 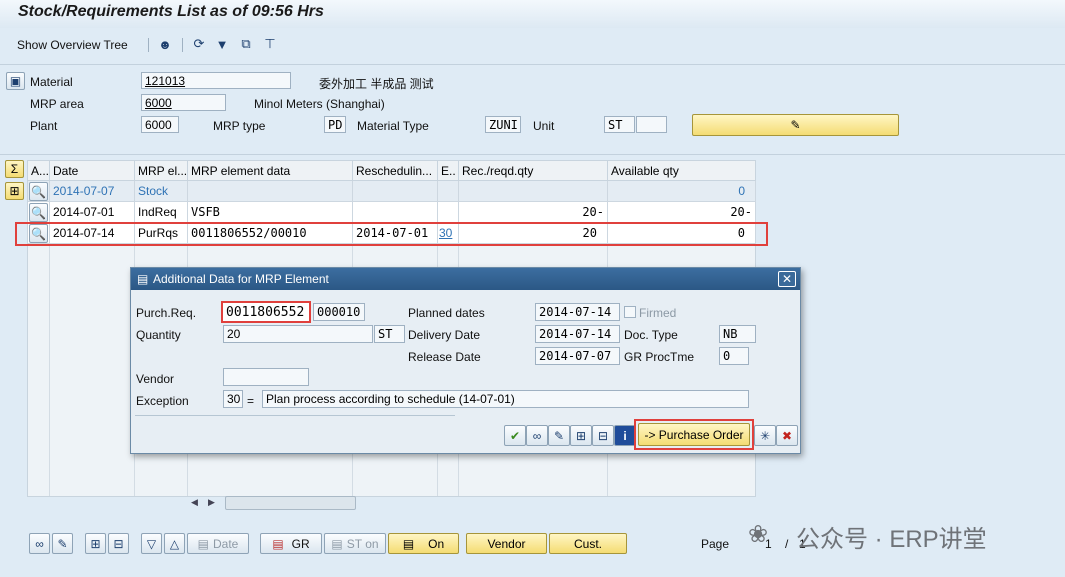 I want to click on snowflake-icon: ✳, so click(x=765, y=435).